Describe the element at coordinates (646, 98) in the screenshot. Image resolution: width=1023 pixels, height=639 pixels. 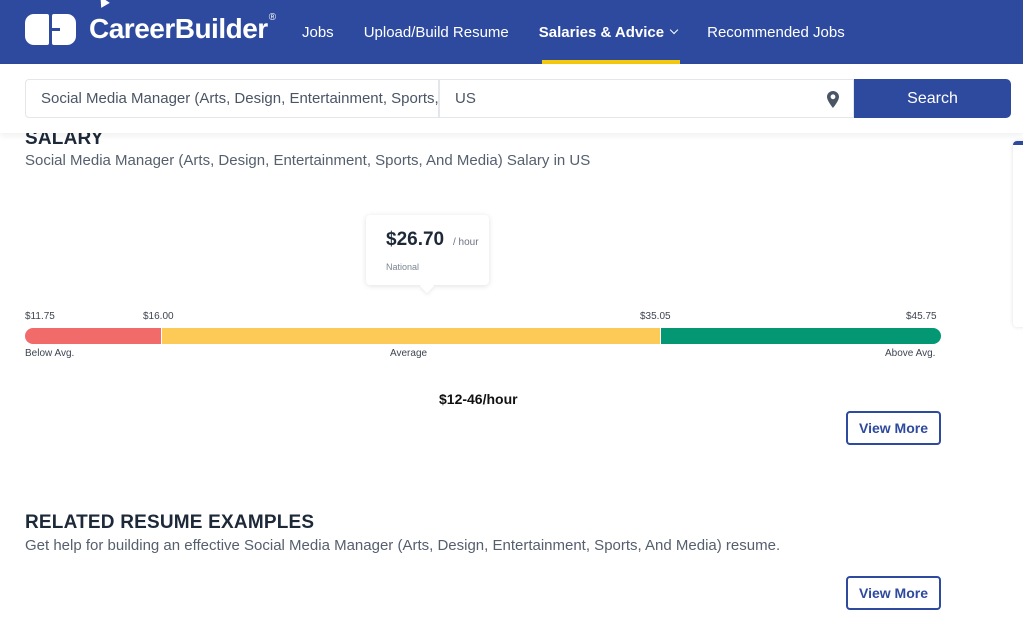
I see `location-input: US` at that location.